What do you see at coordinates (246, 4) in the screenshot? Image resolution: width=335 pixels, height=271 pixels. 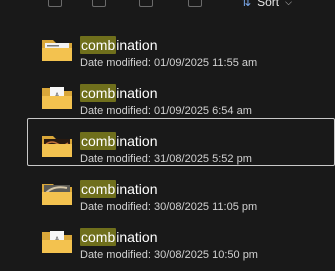 I see `sort-icon: ⇅` at bounding box center [246, 4].